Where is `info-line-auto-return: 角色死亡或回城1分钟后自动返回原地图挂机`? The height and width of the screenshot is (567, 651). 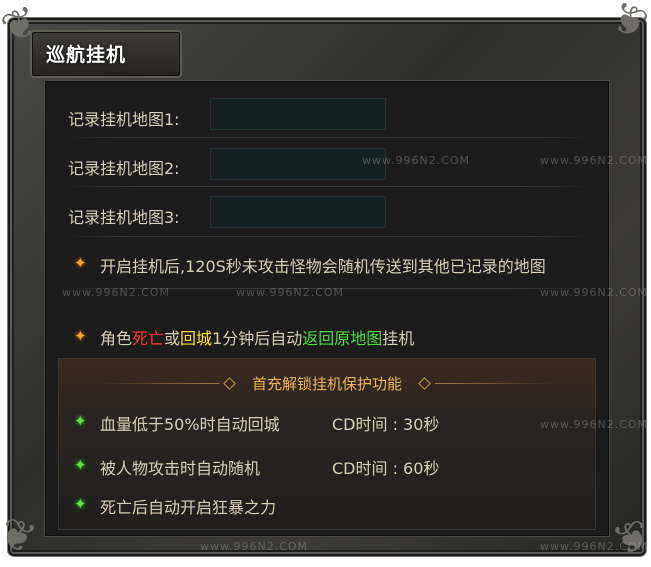
info-line-auto-return: 角色死亡或回城1分钟后自动返回原地图挂机 is located at coordinates (257, 337).